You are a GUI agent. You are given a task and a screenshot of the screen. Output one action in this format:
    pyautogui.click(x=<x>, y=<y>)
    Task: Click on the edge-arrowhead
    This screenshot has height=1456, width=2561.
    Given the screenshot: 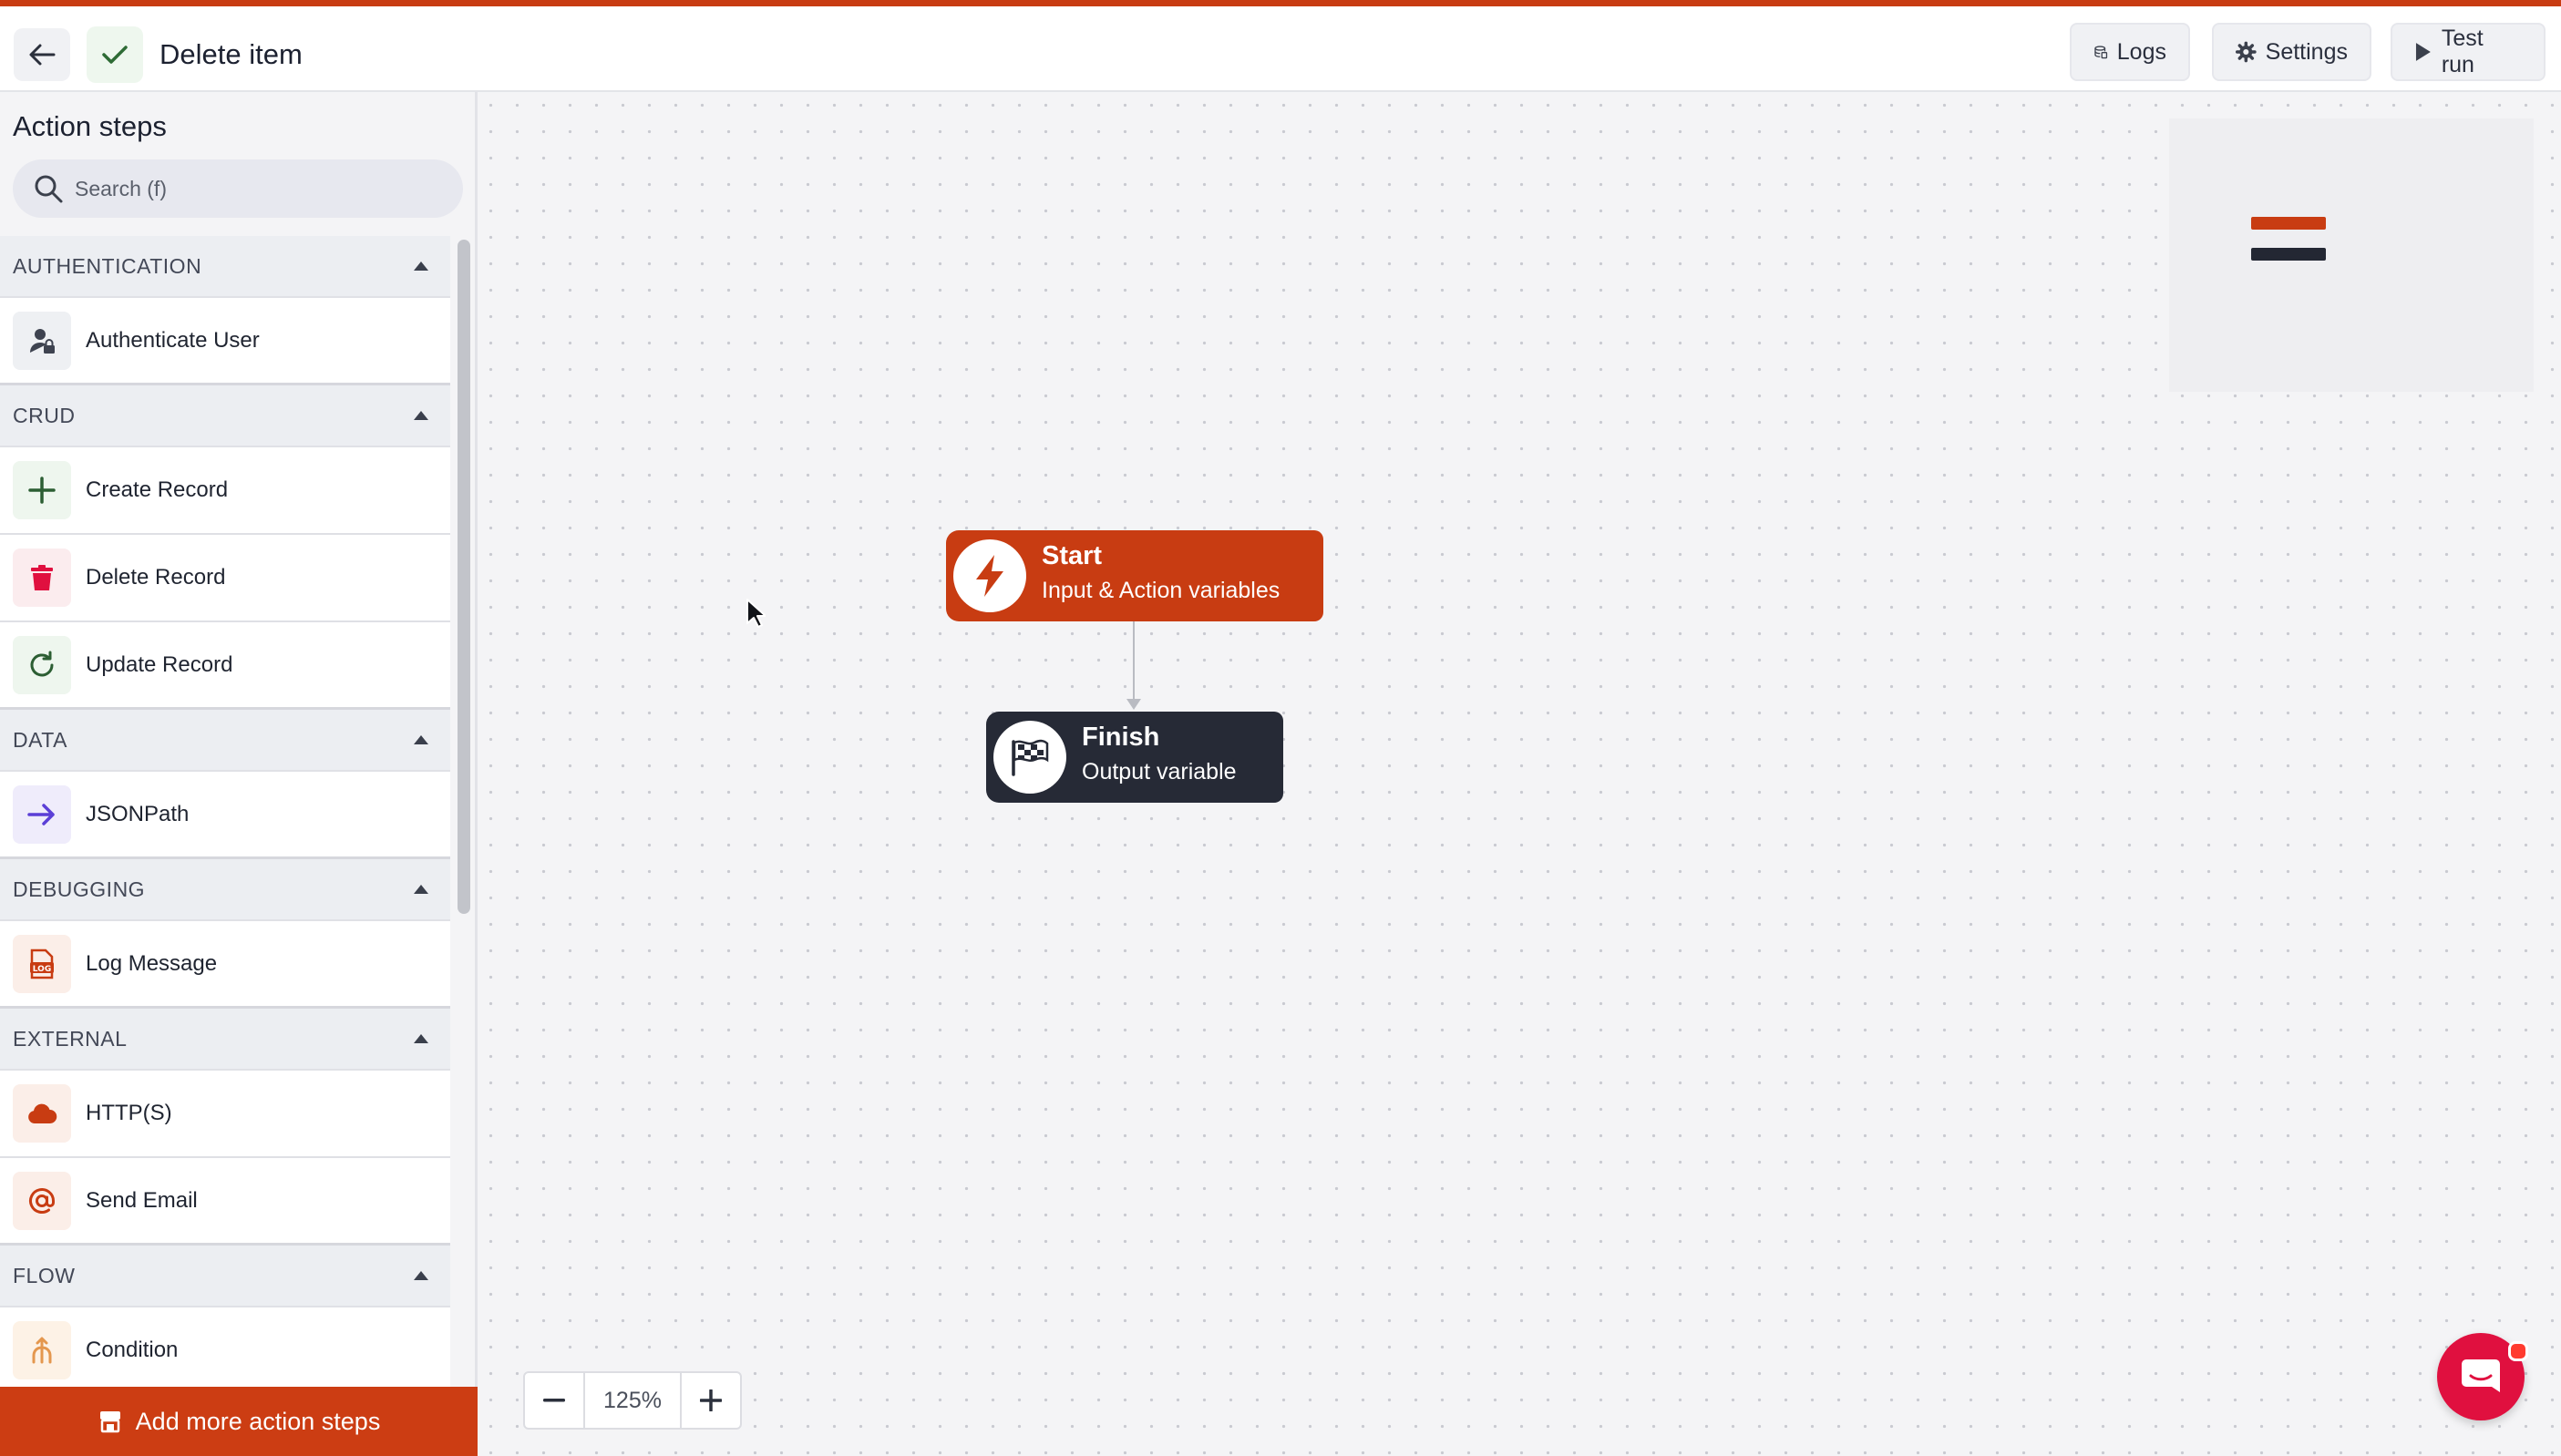 What is the action you would take?
    pyautogui.click(x=1134, y=704)
    